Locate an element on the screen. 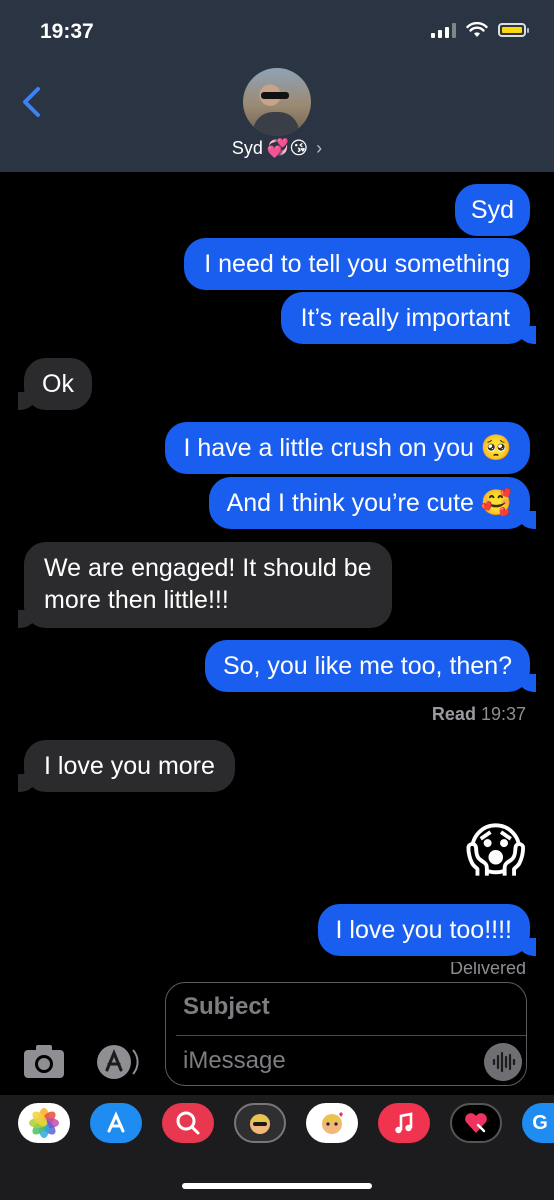 The width and height of the screenshot is (554, 1200). message-text: So, you like me too, then? is located at coordinates (367, 666).